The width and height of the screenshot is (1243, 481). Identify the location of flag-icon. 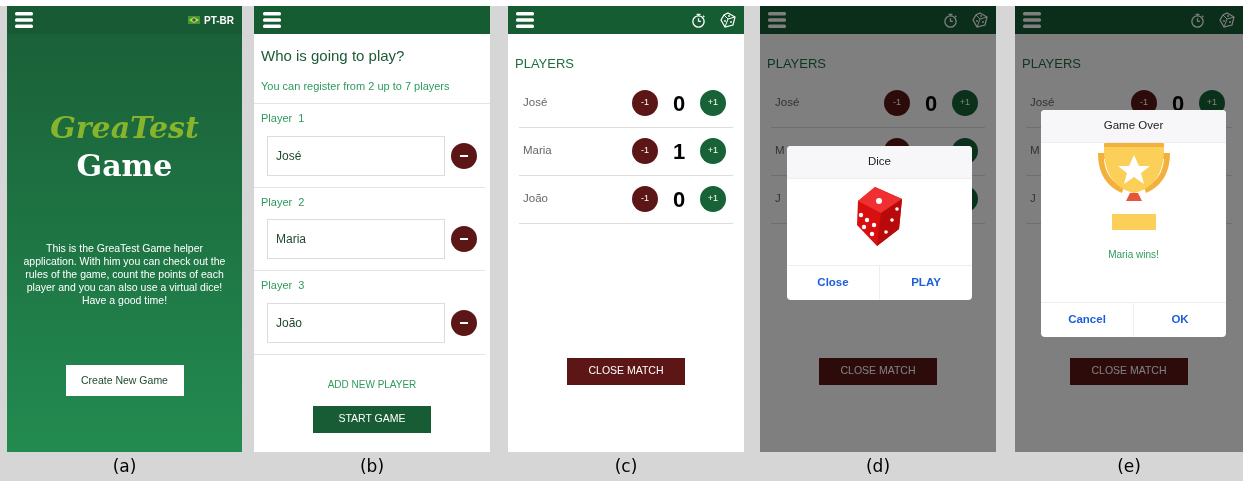
(194, 20).